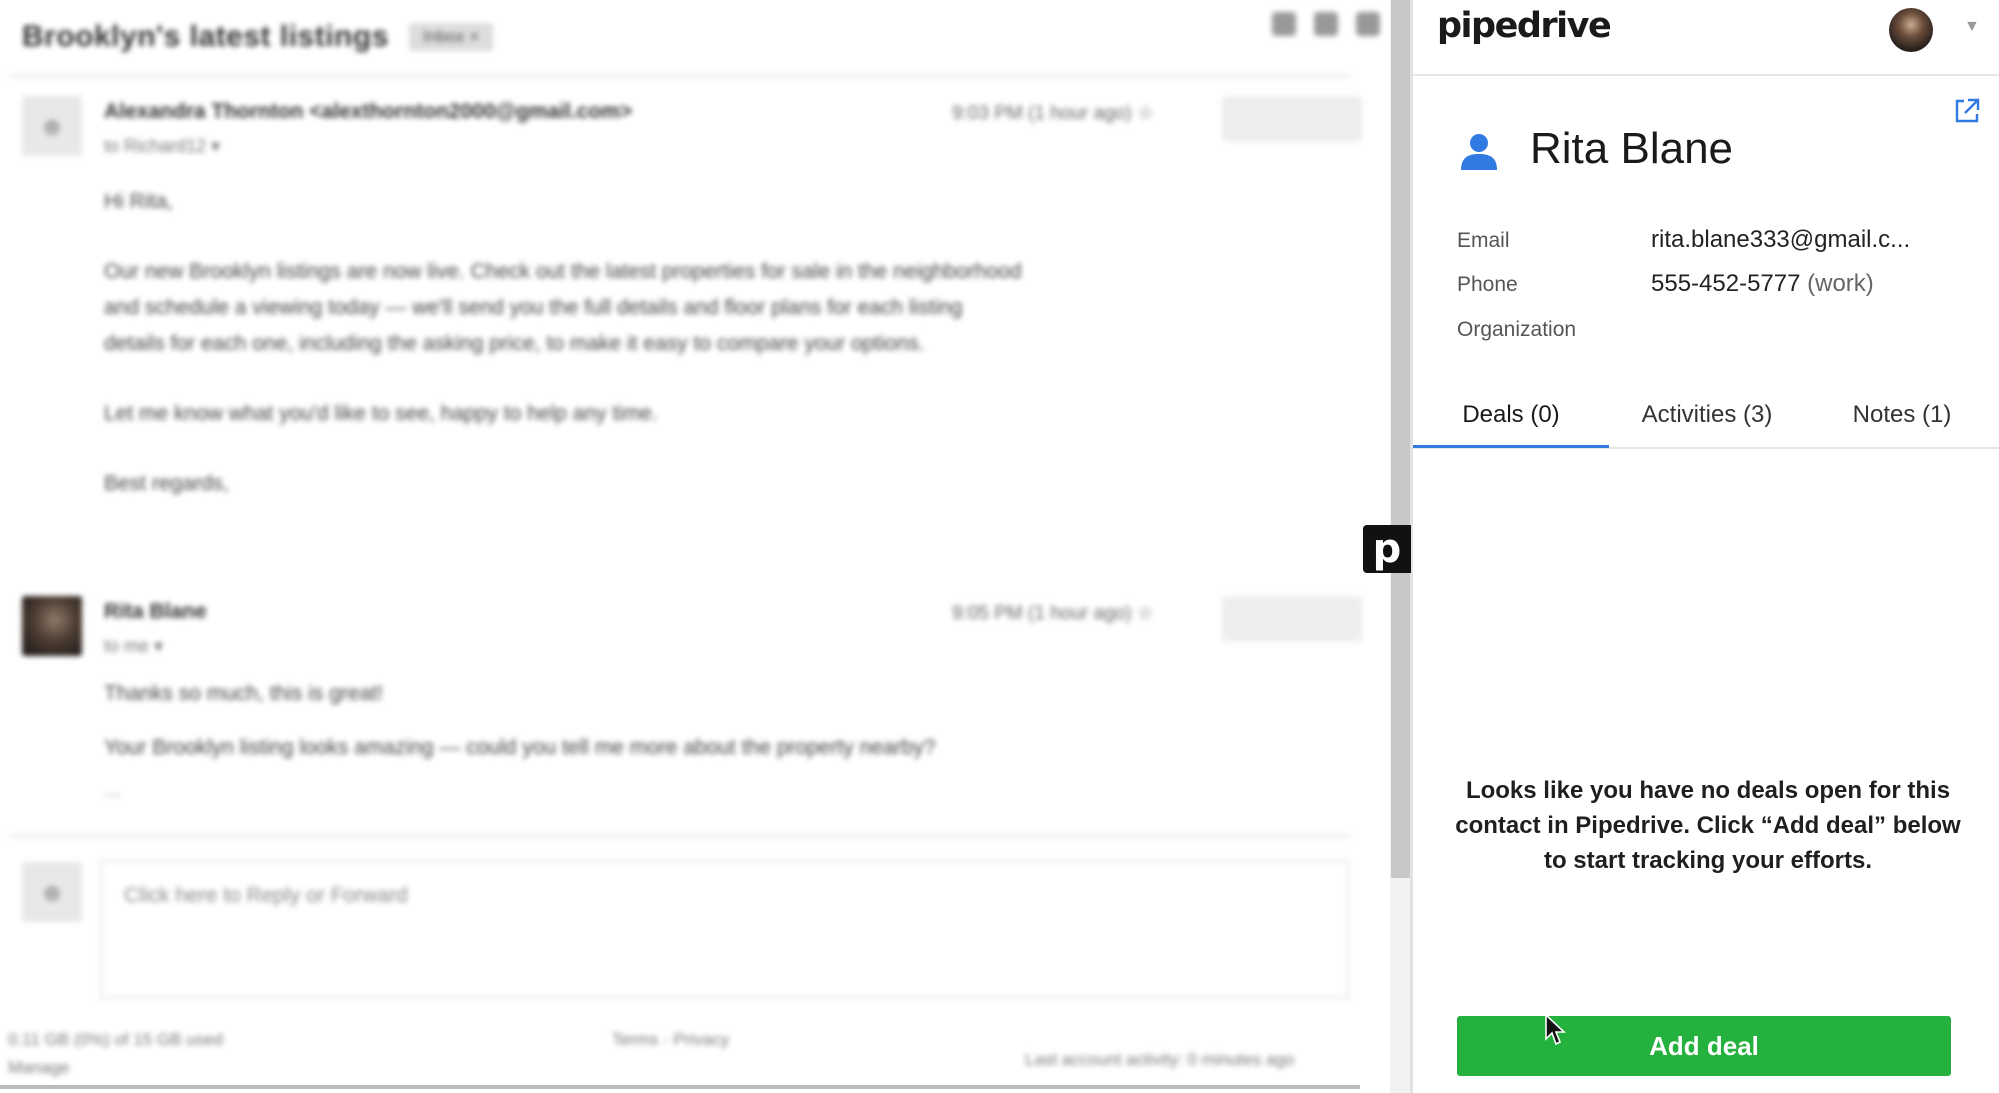 The width and height of the screenshot is (1999, 1093). I want to click on pipedrive-tabs: Deals (0) Activities (3) Notes (1), so click(1706, 417).